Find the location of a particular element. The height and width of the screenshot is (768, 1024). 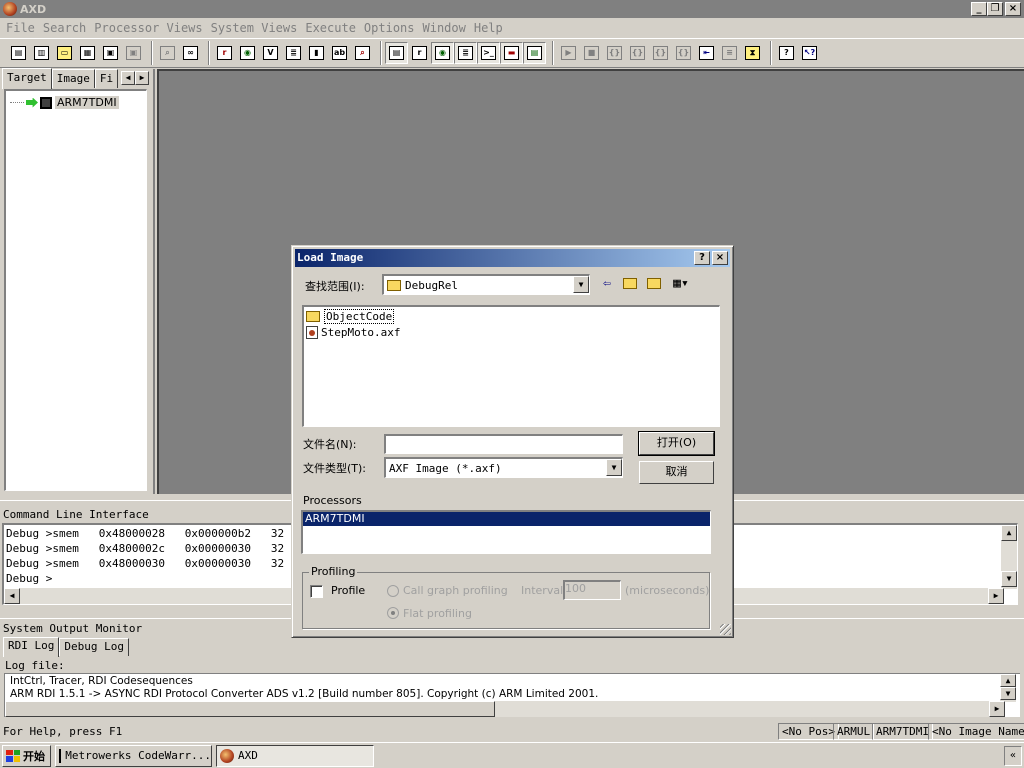

dialog-title-bar: Load Image ? × is located at coordinates (512, 258).